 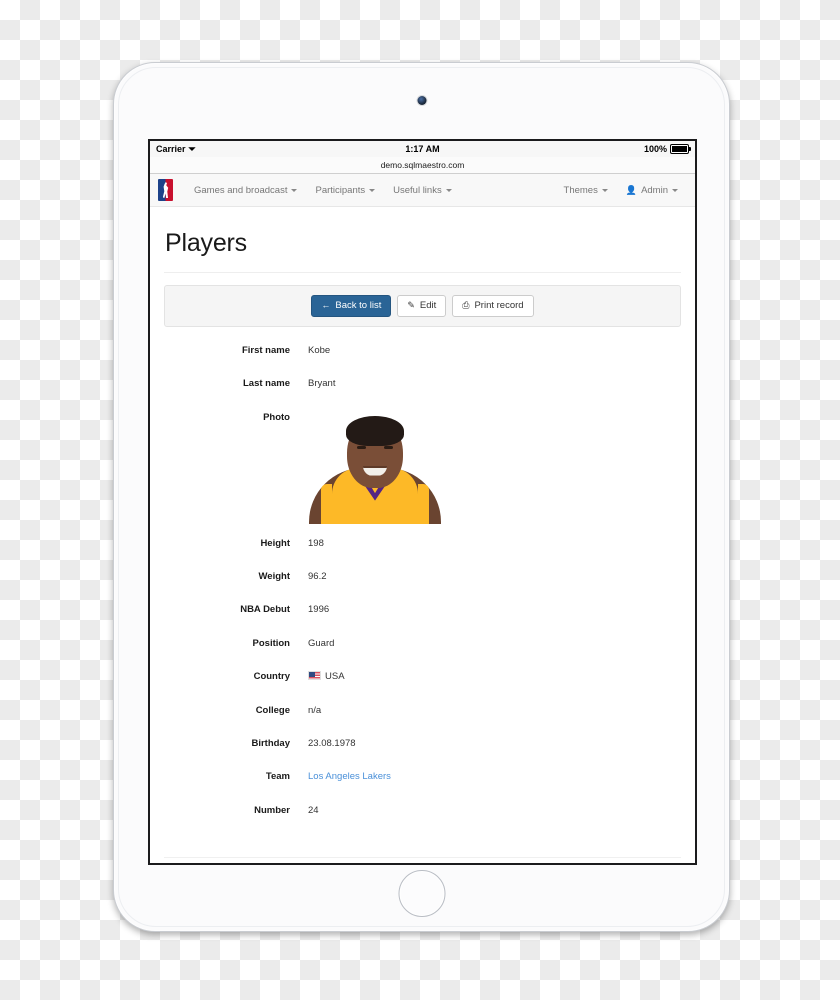 I want to click on print-record-label: Print record, so click(x=499, y=305).